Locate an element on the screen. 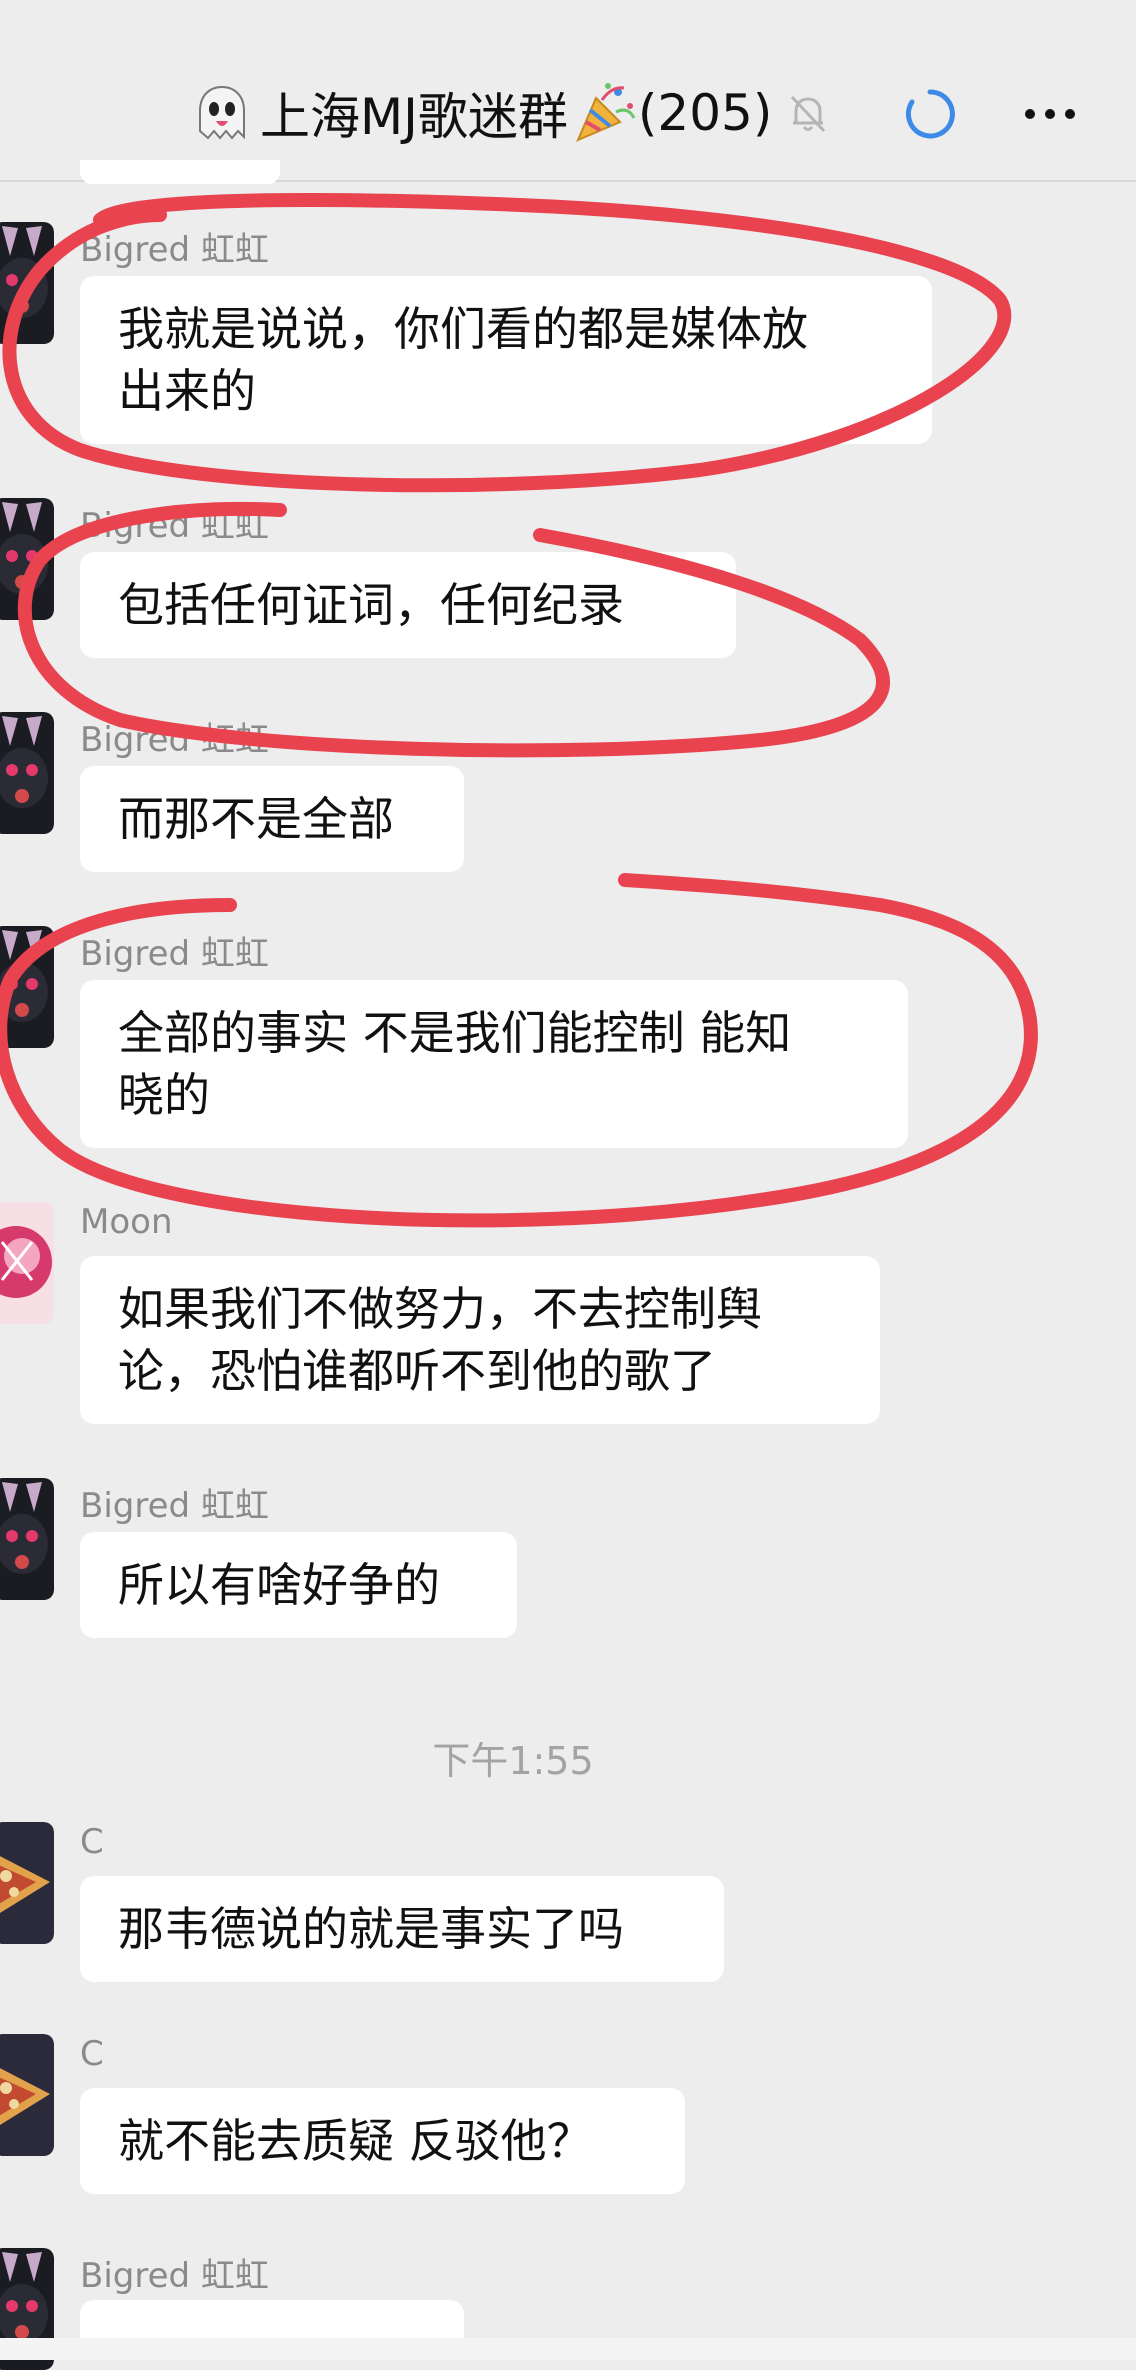 The width and height of the screenshot is (1136, 2370). message-bubble: 就不能去质疑 反驳他？ is located at coordinates (382, 2141).